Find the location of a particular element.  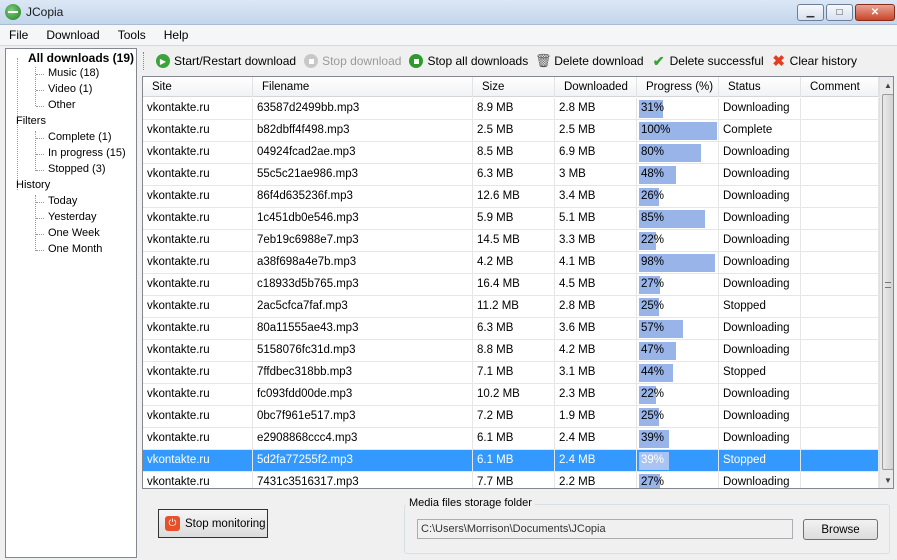

cell-size: 16.4 MB is located at coordinates (514, 285).